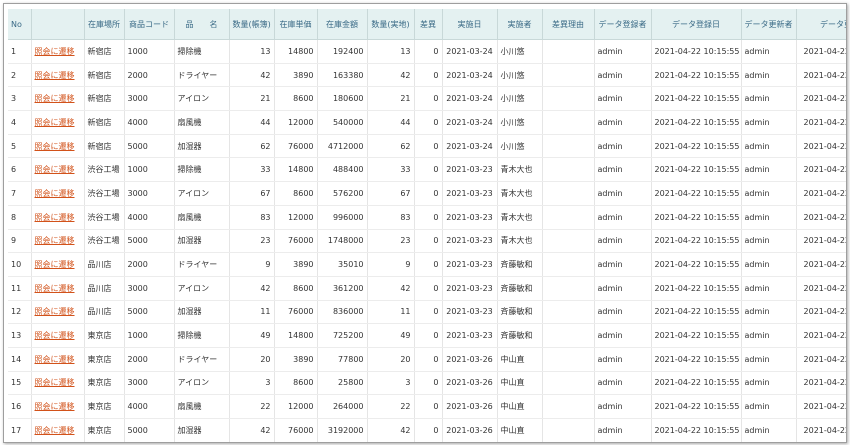 The width and height of the screenshot is (850, 445). Describe the element at coordinates (252, 24) in the screenshot. I see `col-header-qty-book: 数量(帳簿)` at that location.